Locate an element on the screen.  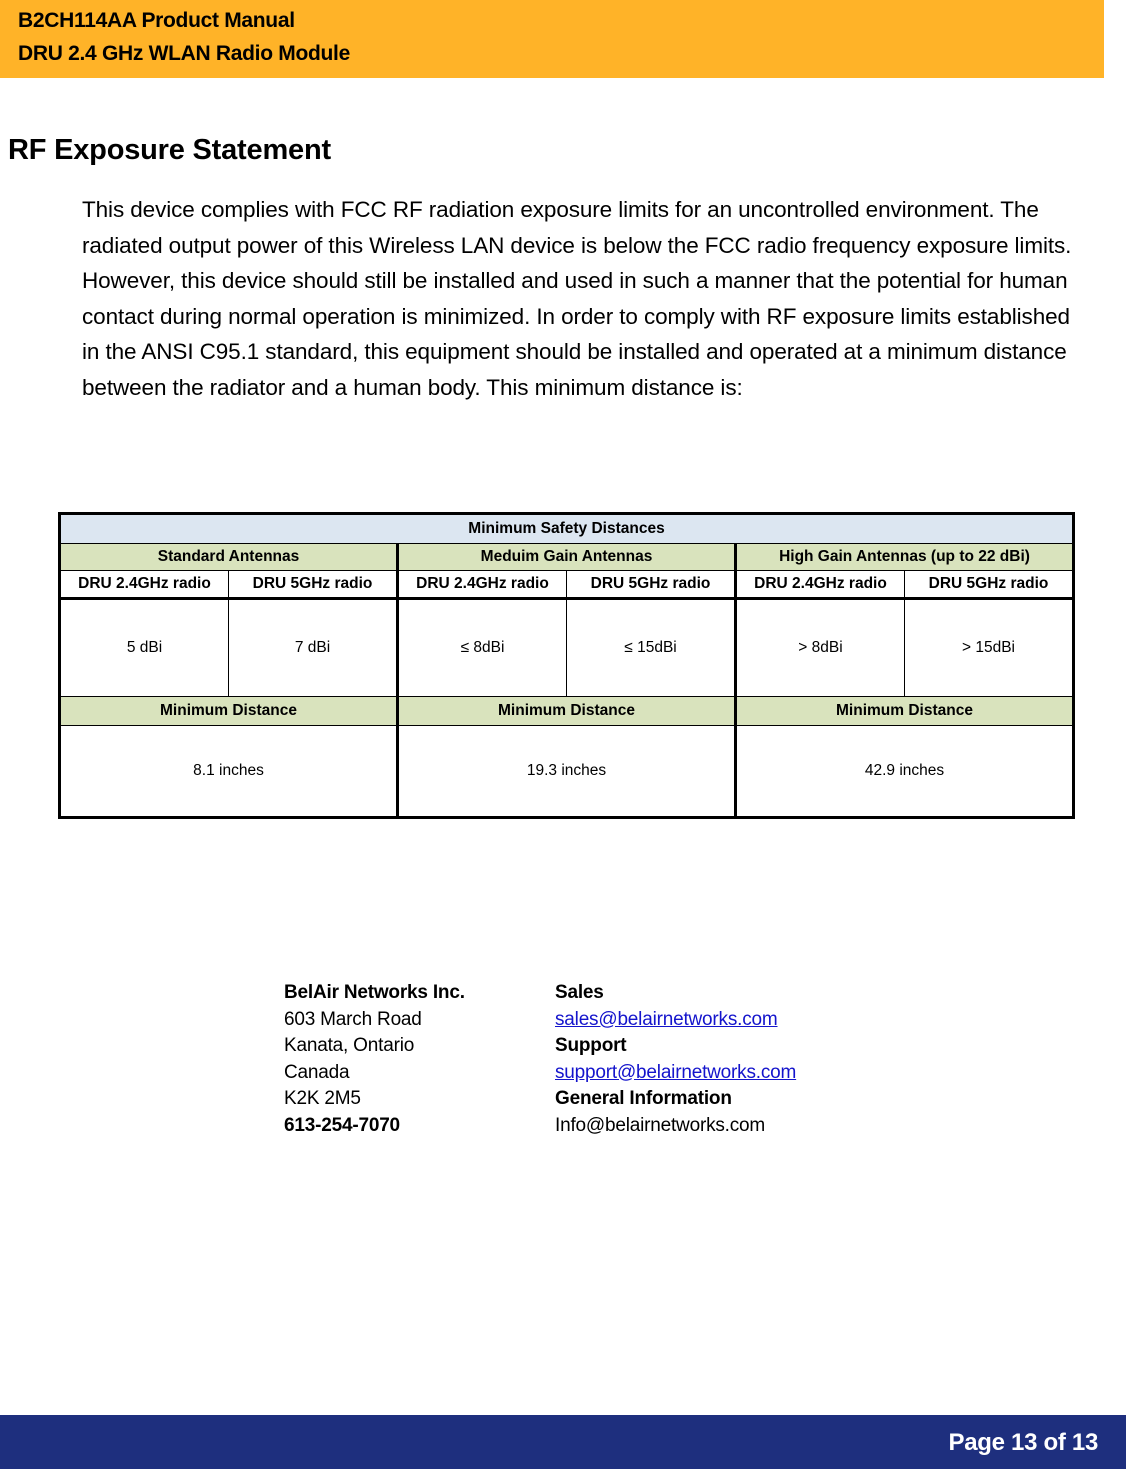
table-mindist-label-1: Minimum Distance is located at coordinates (228, 711).